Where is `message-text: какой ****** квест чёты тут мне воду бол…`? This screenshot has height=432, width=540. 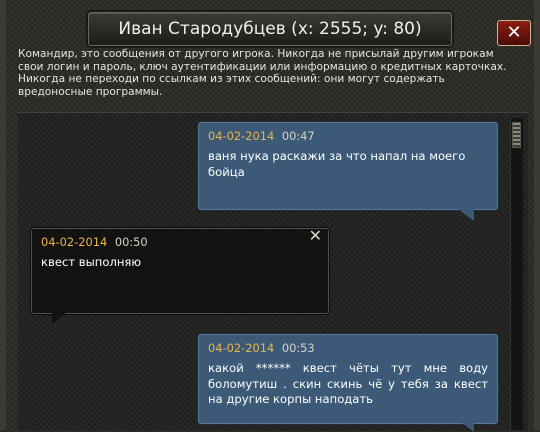 message-text: какой ****** квест чёты тут мне воду бол… is located at coordinates (348, 383).